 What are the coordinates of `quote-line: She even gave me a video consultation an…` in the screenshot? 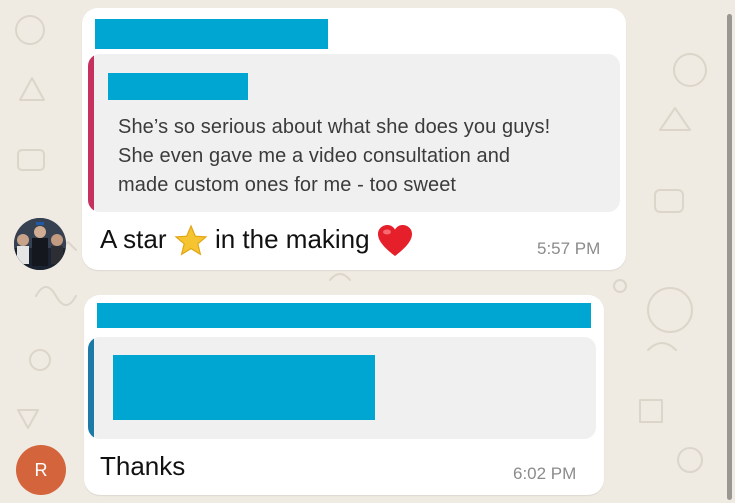 It's located at (314, 156).